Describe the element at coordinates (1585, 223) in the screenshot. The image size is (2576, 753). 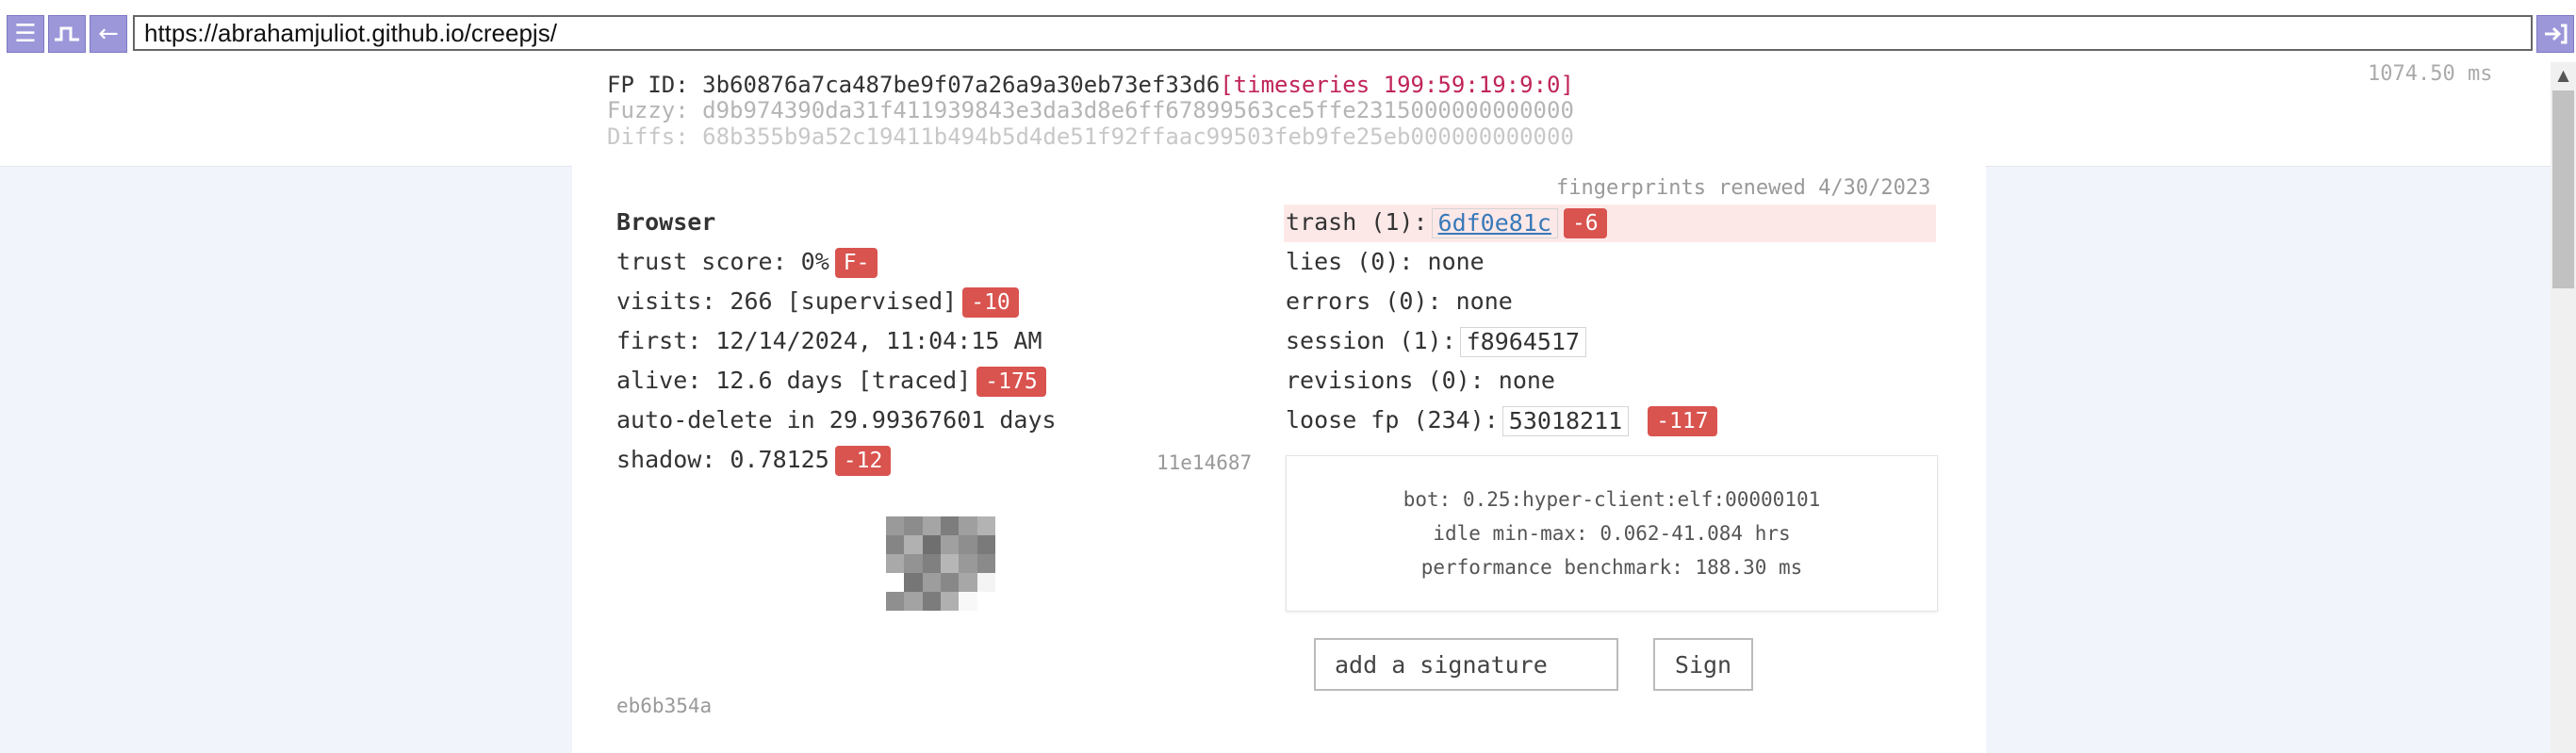
I see `trash-penalty-badge: -6` at that location.